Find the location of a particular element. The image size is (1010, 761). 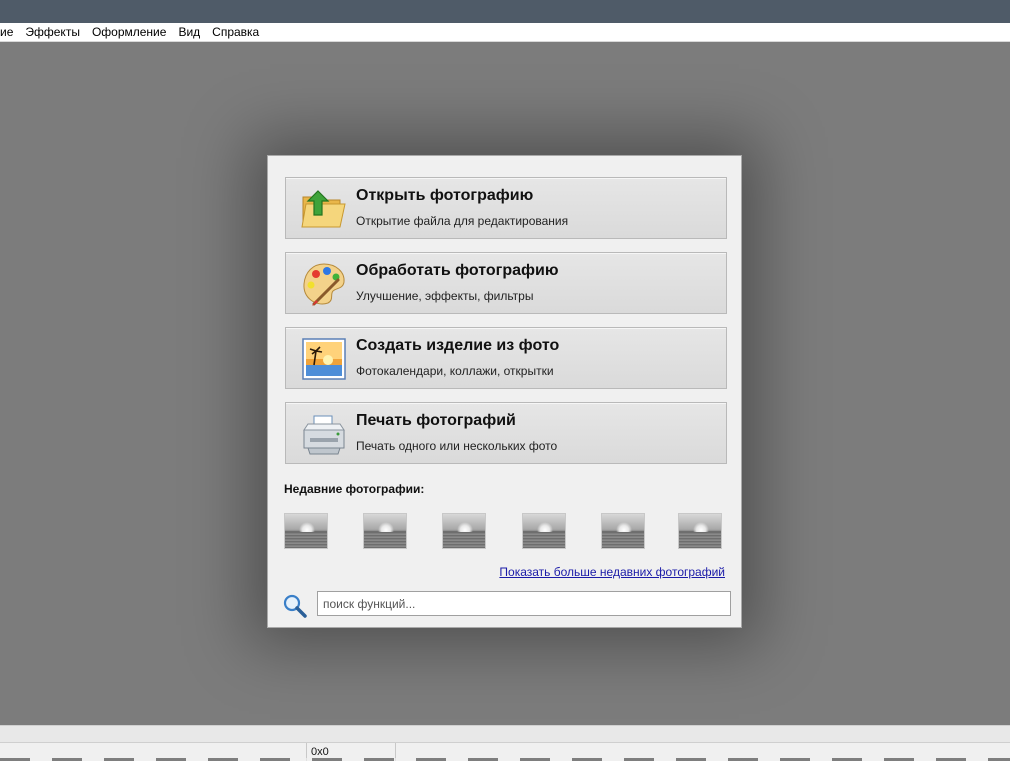

menu-item-design: Оформление is located at coordinates (129, 32).